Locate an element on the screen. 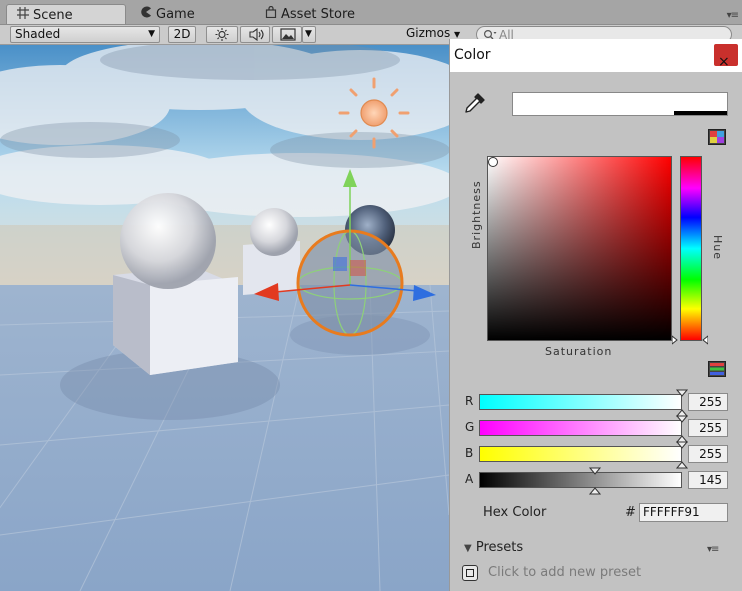 This screenshot has height=591, width=742. preset-swatch-icon is located at coordinates (470, 573).